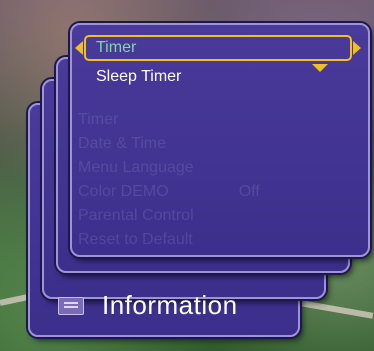 The image size is (374, 351). Describe the element at coordinates (169, 191) in the screenshot. I see `faded-item: Color DEMO Off` at that location.